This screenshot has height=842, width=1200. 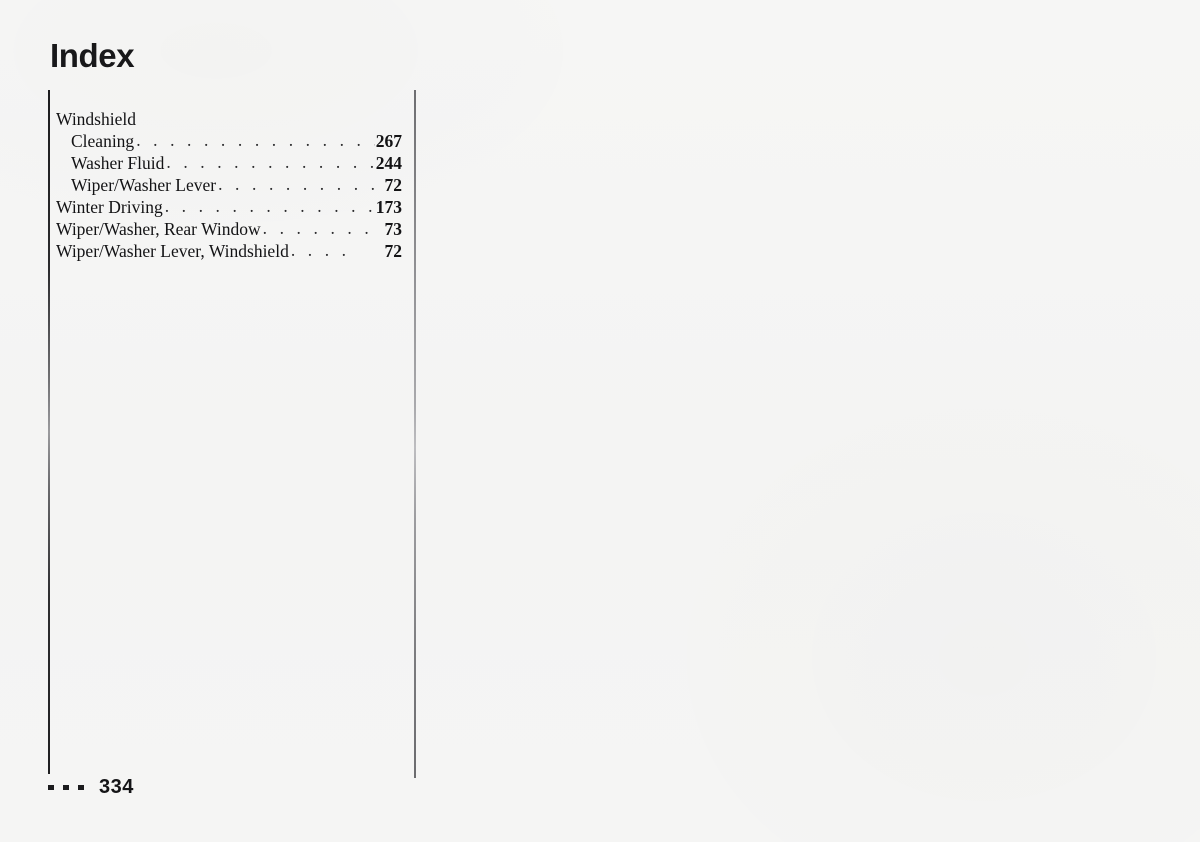 I want to click on index-entry-leader-dots: . . . . . . . . . . . . . . . ., so click(x=270, y=162).